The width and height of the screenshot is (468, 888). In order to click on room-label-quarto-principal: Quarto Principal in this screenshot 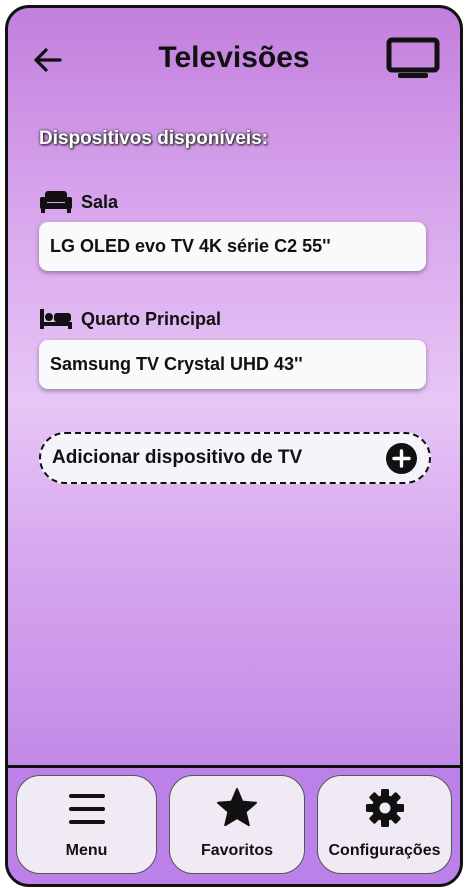, I will do `click(130, 319)`.